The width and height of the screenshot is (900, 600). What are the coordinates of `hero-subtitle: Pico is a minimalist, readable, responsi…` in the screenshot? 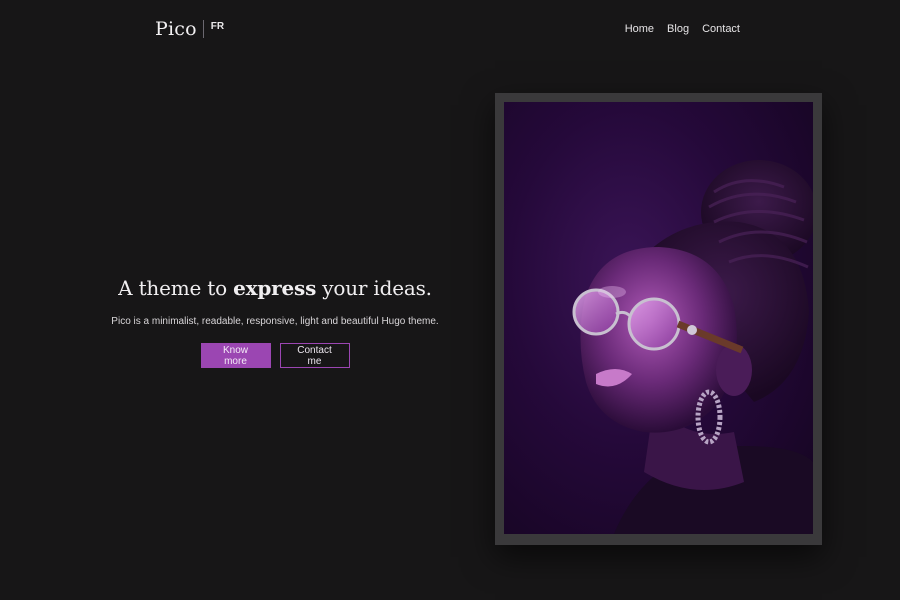 It's located at (275, 321).